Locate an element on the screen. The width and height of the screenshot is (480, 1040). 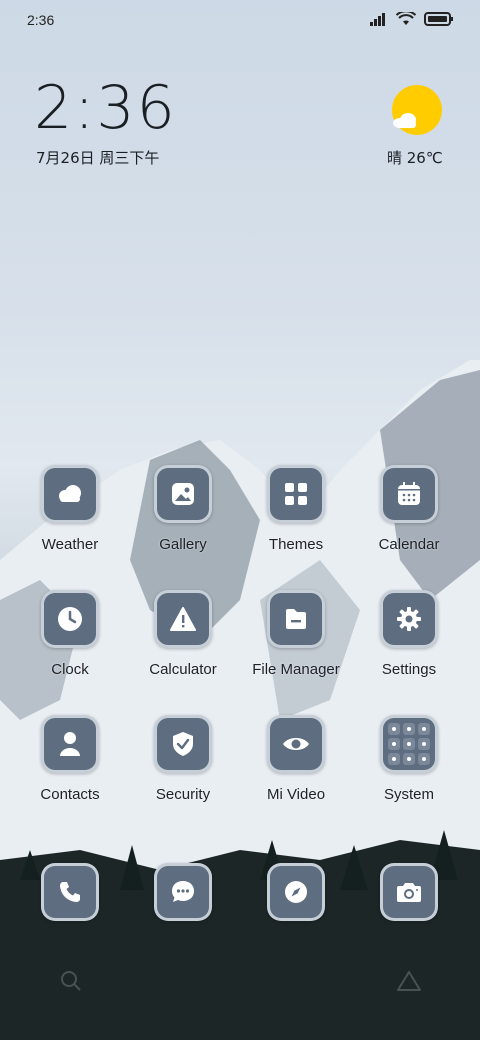
search-icon is located at coordinates (71, 981).